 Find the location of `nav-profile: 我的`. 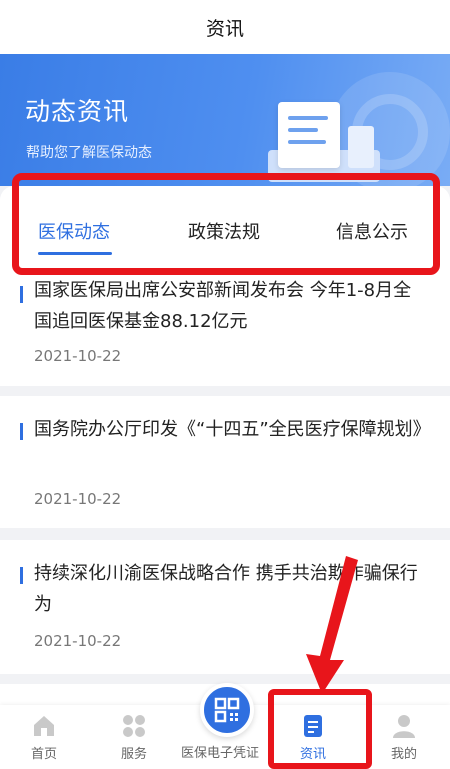

nav-profile: 我的 is located at coordinates (404, 737).